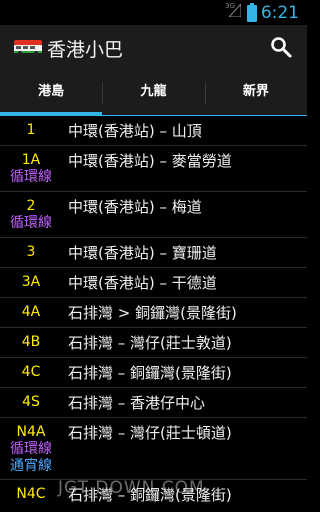 The image size is (320, 512). What do you see at coordinates (142, 253) in the screenshot?
I see `route-endpoints: 中環(香港站) – 寶珊道` at bounding box center [142, 253].